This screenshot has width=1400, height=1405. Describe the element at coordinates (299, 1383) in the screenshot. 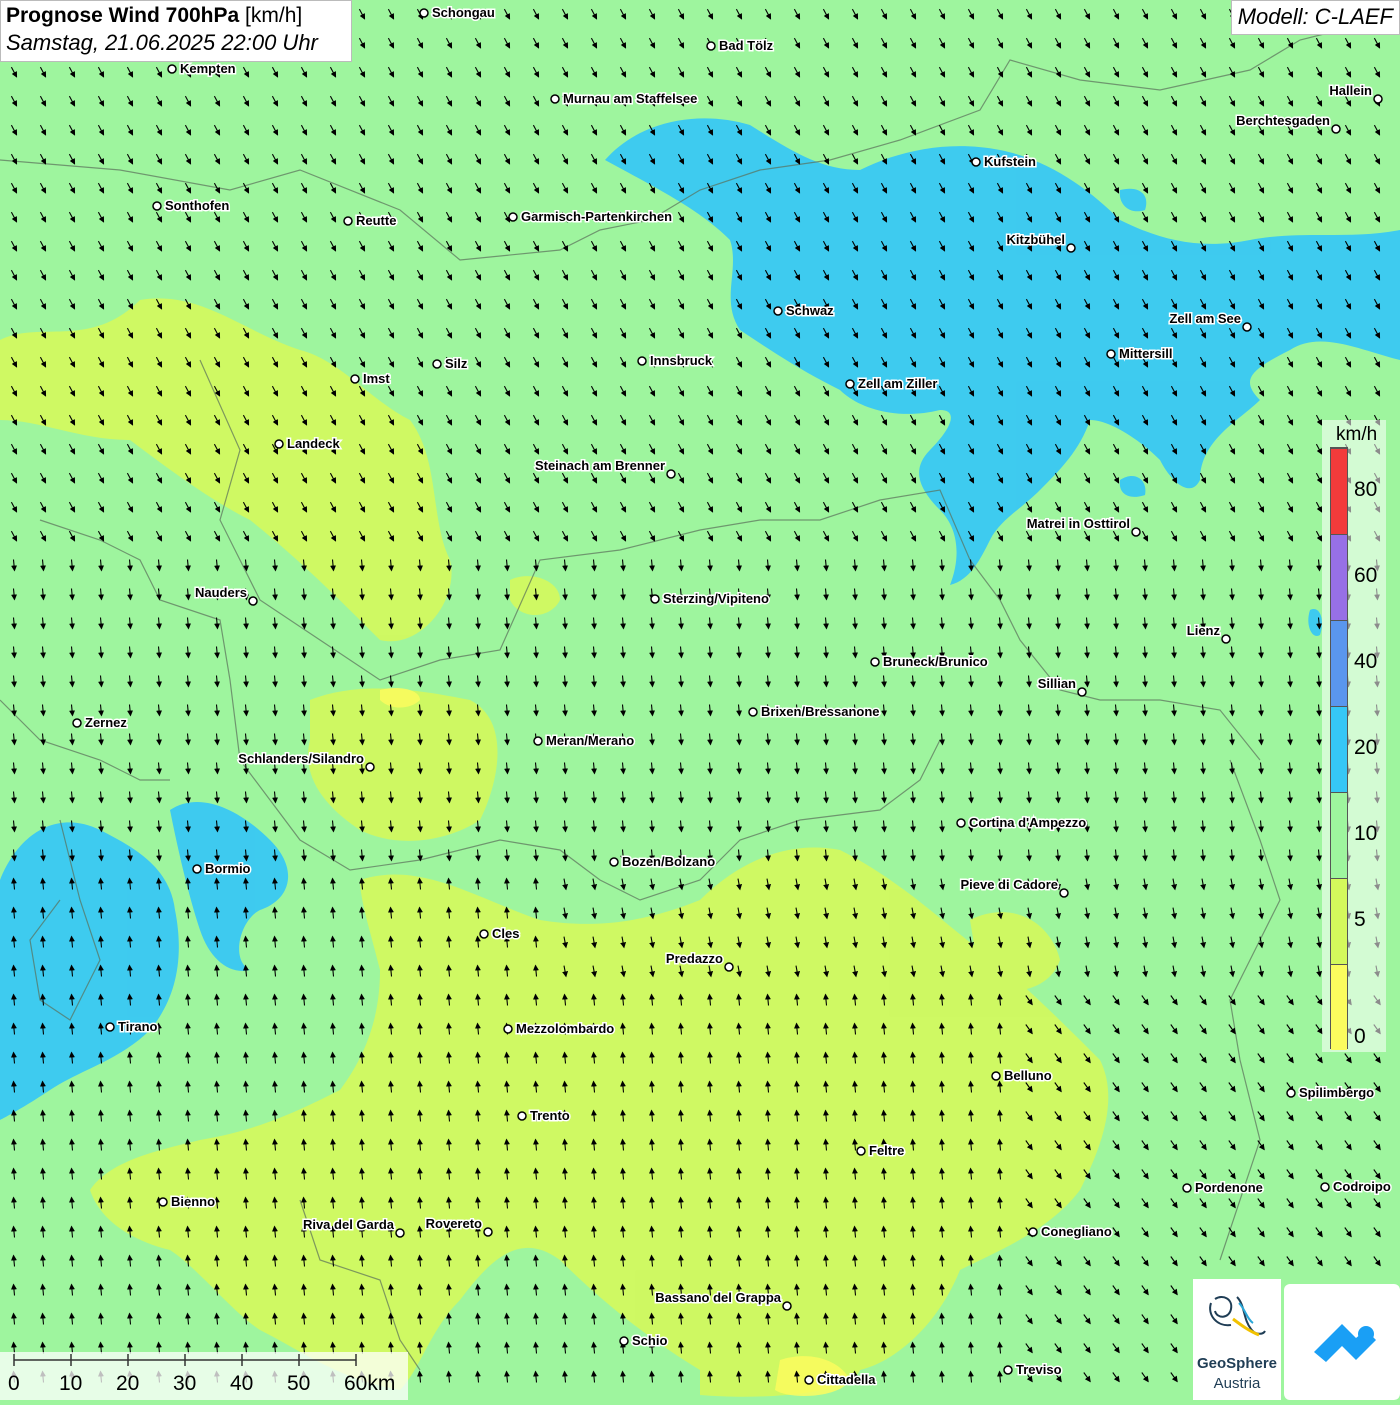

I see `scale-label: 50` at that location.